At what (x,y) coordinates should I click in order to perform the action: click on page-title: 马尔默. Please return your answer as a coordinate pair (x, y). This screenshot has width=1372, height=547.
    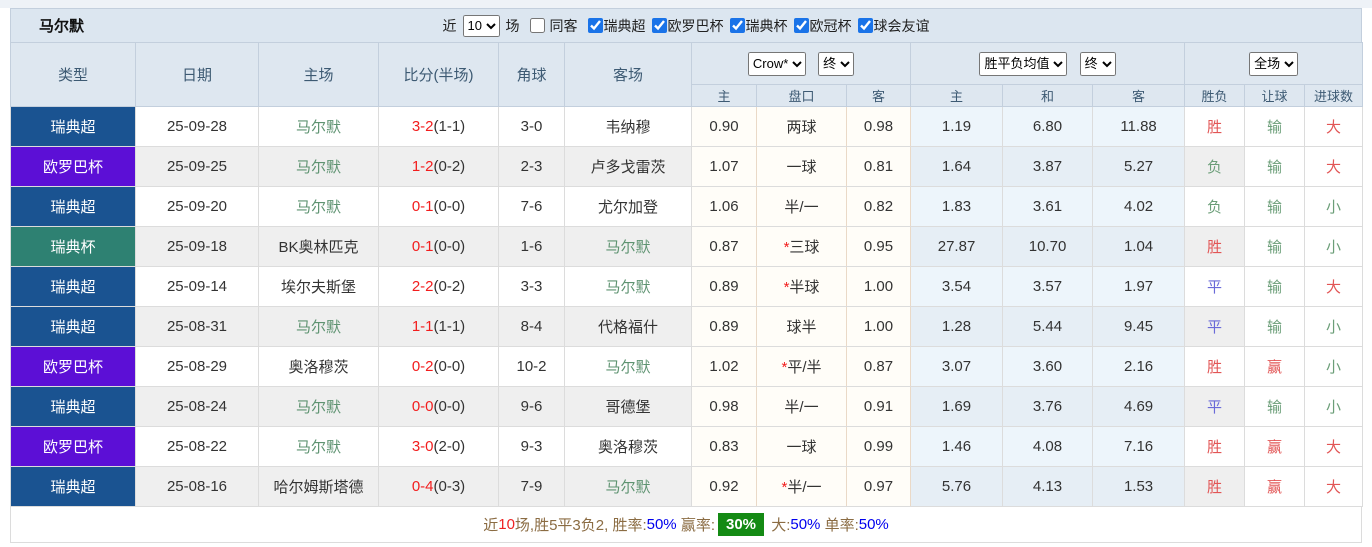
    Looking at the image, I should click on (62, 26).